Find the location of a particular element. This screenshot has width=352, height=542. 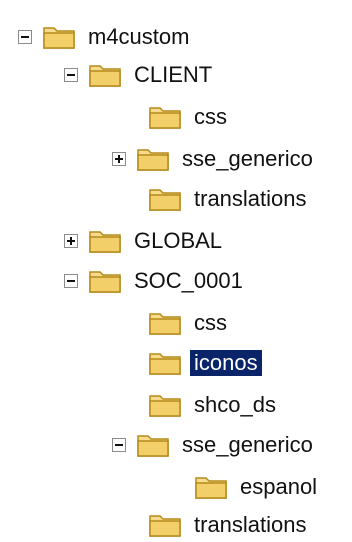

tree-node-m4custom: m4custom is located at coordinates (105, 37).